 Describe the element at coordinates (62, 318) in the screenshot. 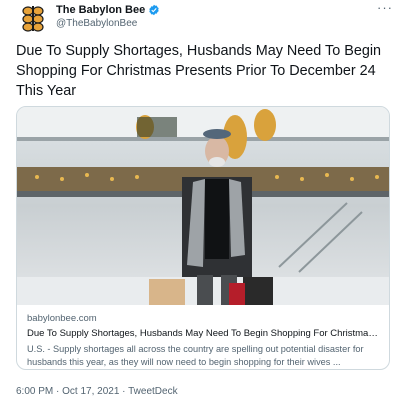

I see `card-domain: babylonbee.com` at that location.